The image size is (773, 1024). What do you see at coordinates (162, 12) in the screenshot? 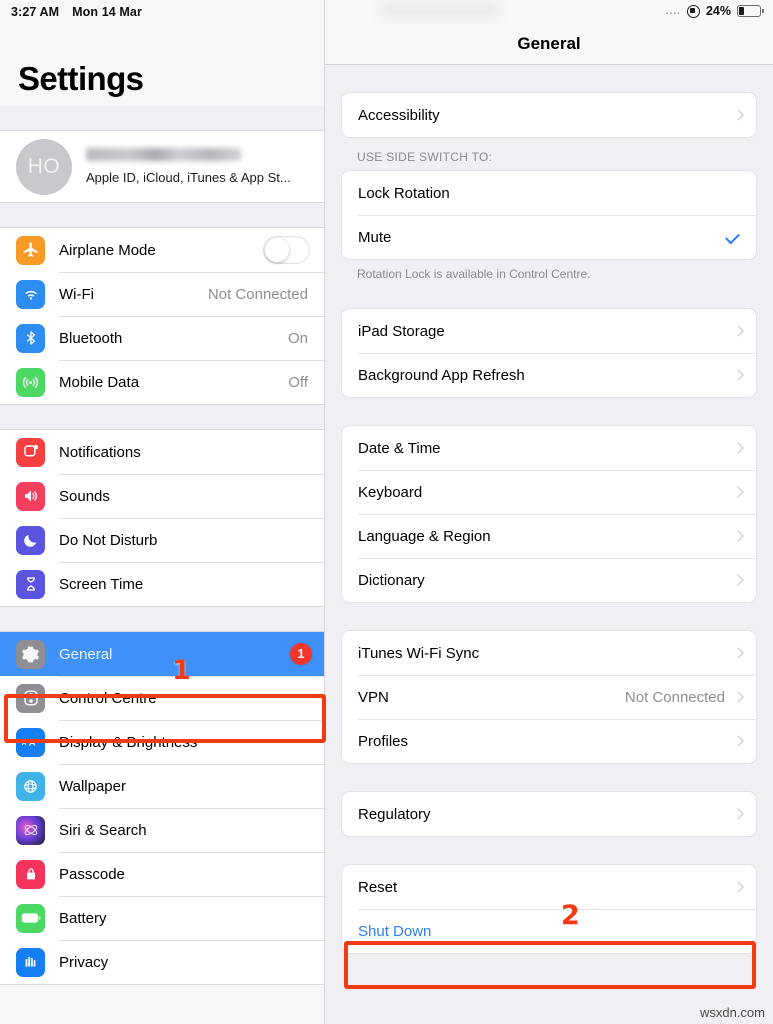
I see `status-bar-left: 3:27 AM Mon 14 Mar` at bounding box center [162, 12].